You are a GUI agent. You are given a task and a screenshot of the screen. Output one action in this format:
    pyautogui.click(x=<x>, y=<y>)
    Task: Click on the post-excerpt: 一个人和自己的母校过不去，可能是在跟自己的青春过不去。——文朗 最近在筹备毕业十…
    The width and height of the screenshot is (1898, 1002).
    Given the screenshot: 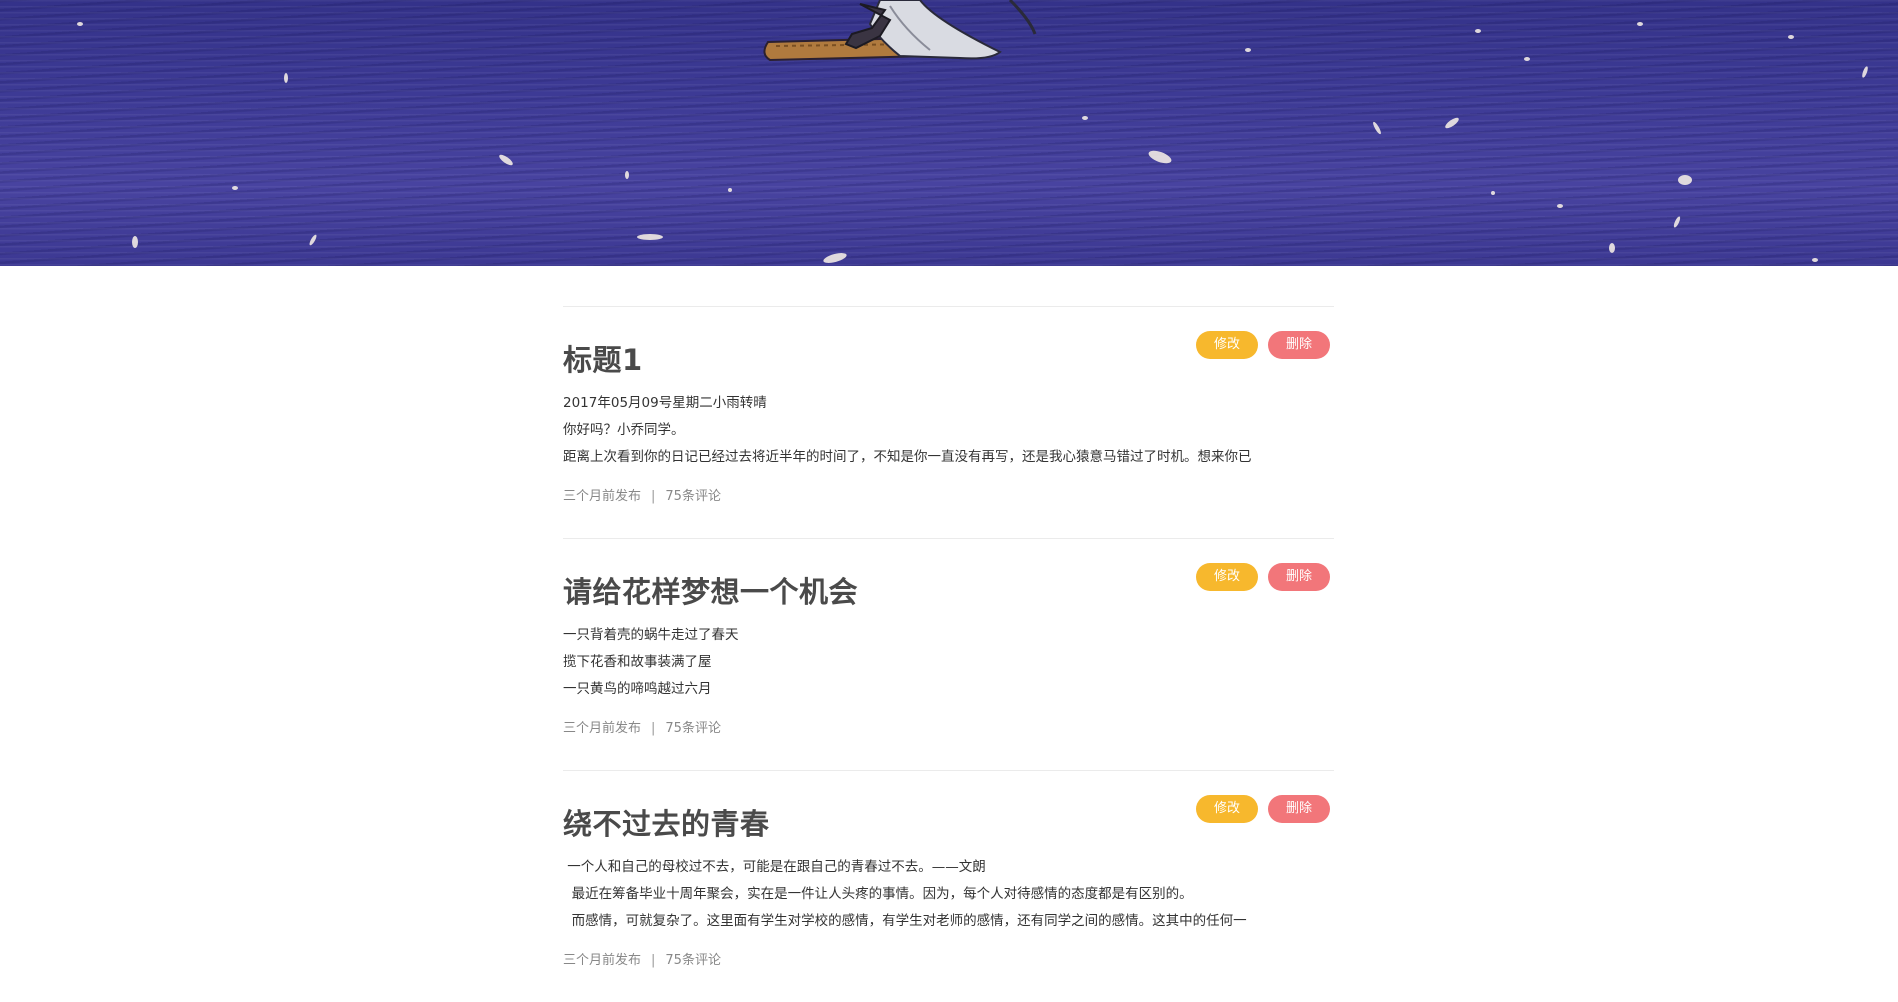 What is the action you would take?
    pyautogui.click(x=948, y=894)
    